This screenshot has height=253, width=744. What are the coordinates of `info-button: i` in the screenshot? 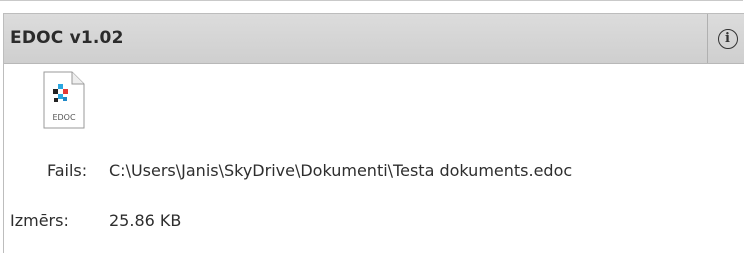 It's located at (725, 38).